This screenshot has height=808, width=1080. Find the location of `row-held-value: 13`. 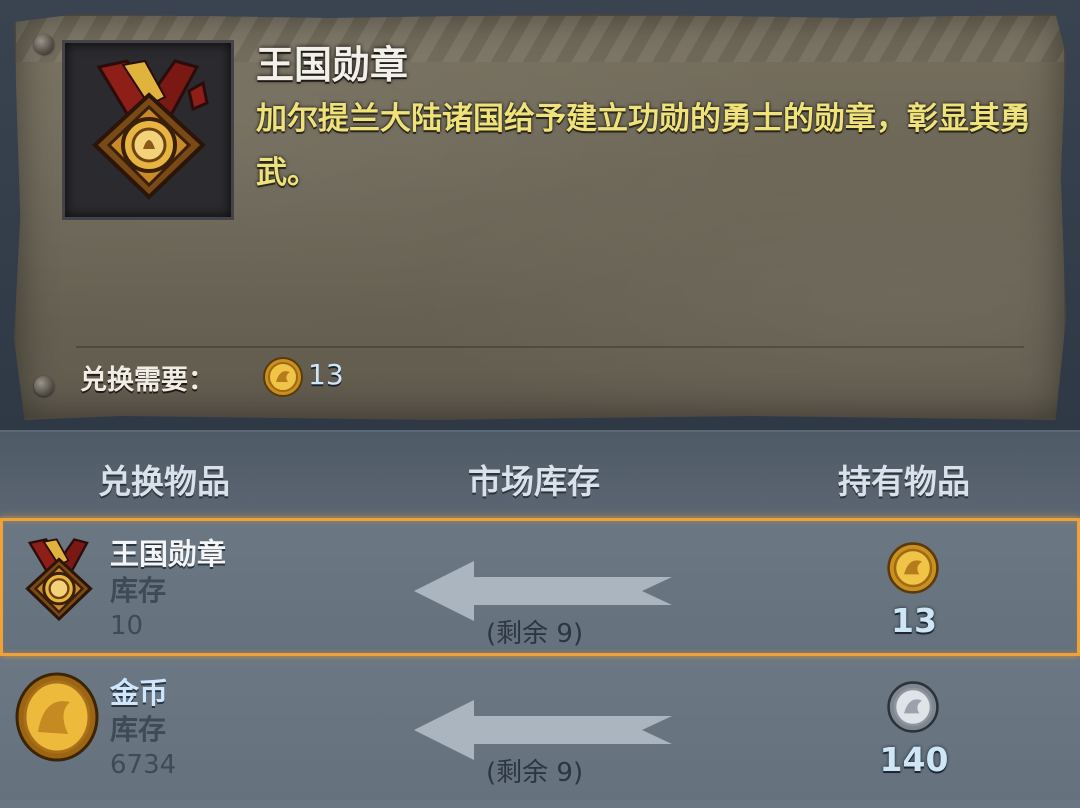

row-held-value: 13 is located at coordinates (914, 620).